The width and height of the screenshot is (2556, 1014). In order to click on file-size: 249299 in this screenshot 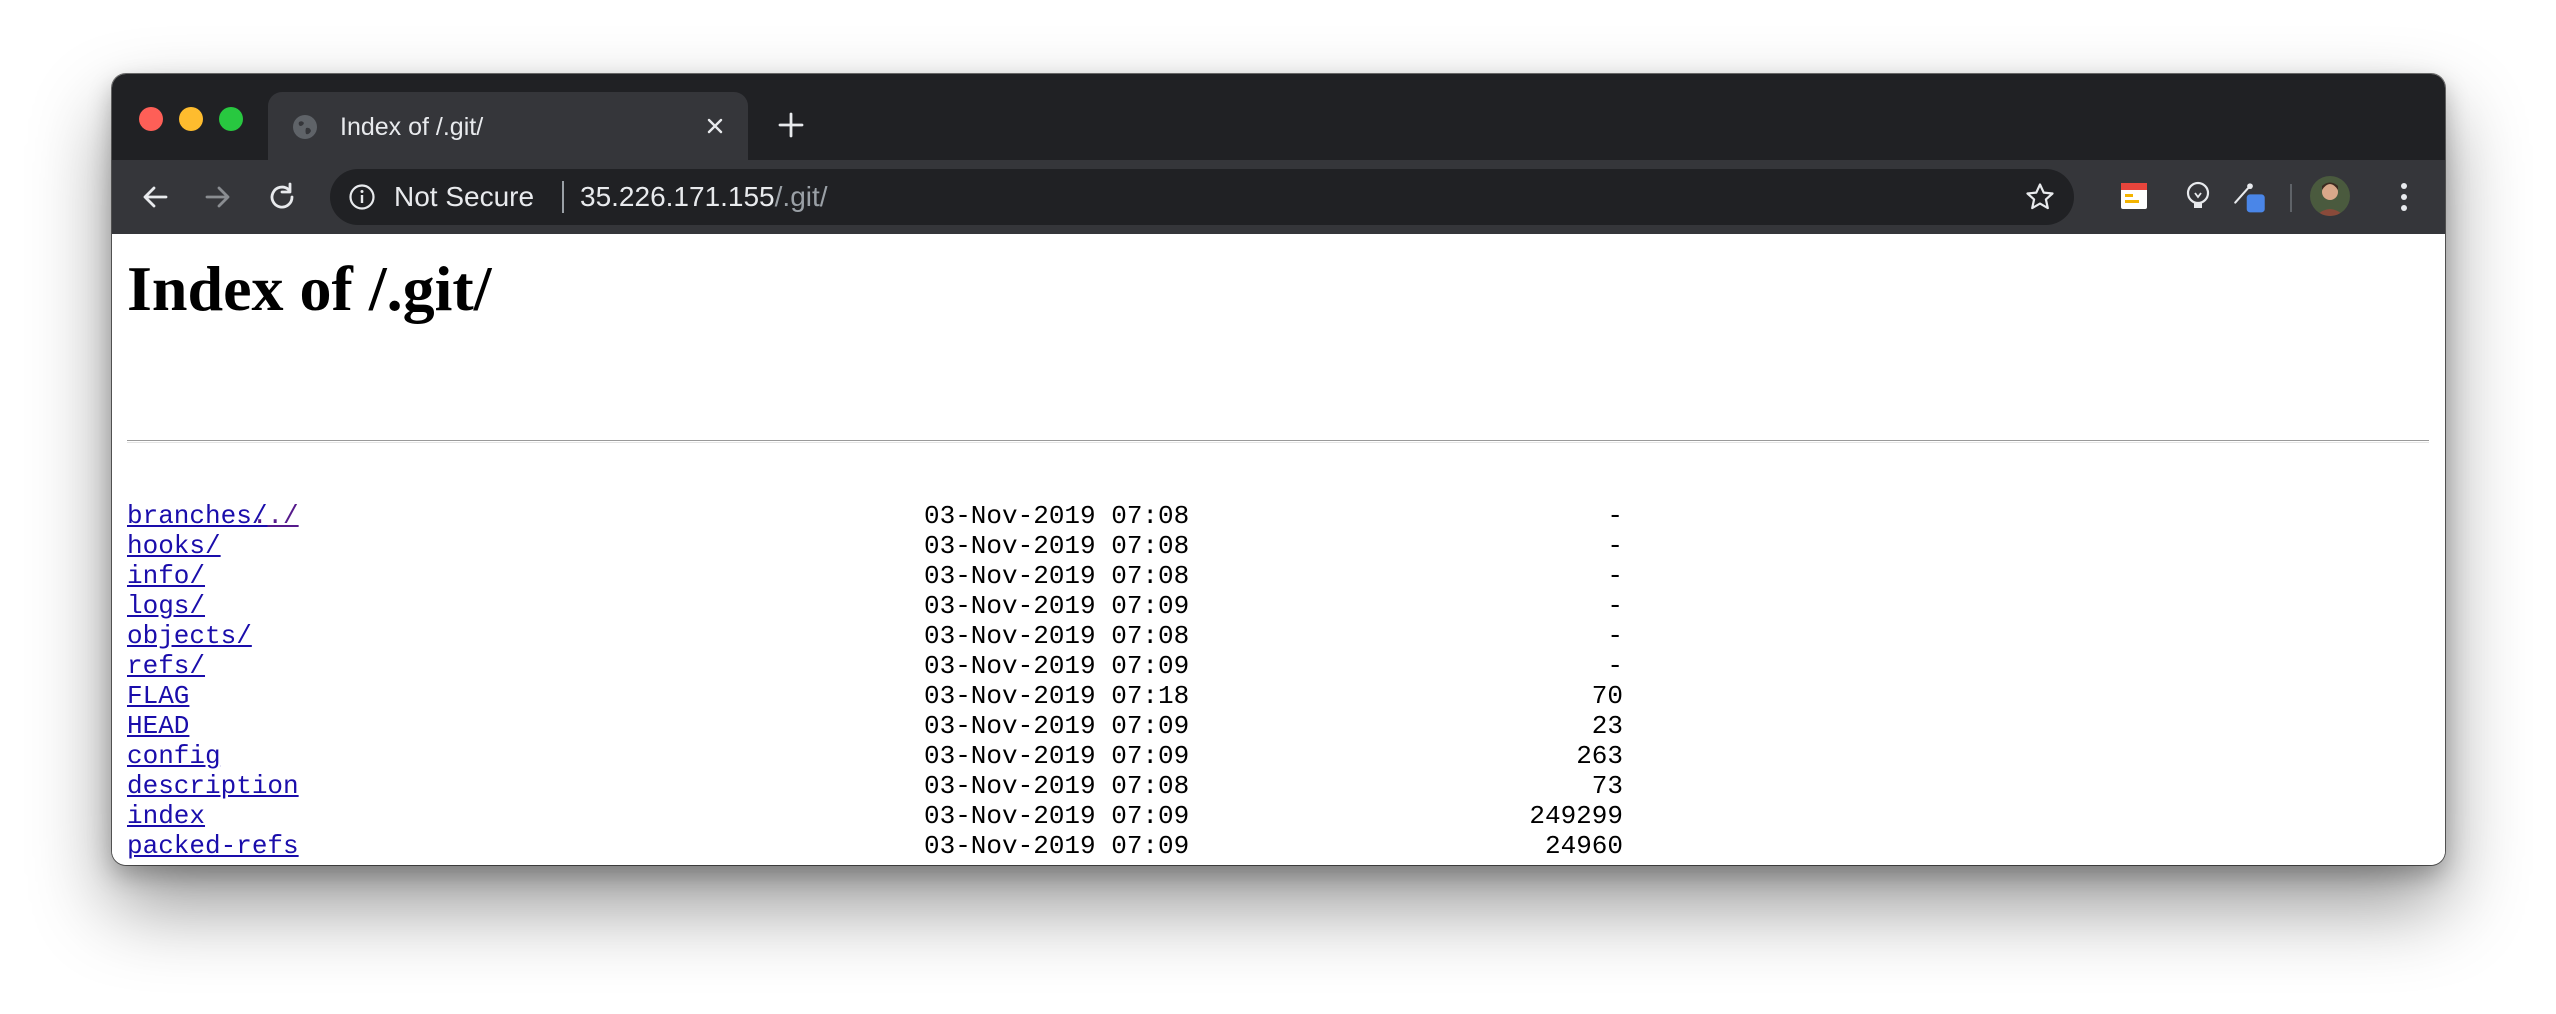, I will do `click(1576, 816)`.